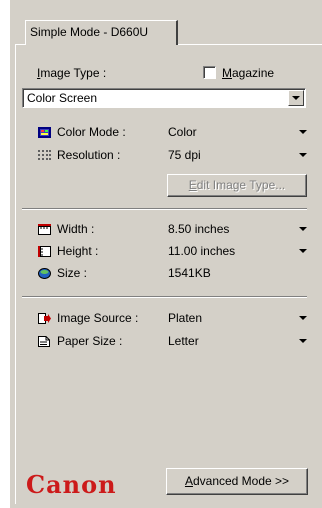  What do you see at coordinates (303, 132) in the screenshot?
I see `color-mode-dropdown-icon` at bounding box center [303, 132].